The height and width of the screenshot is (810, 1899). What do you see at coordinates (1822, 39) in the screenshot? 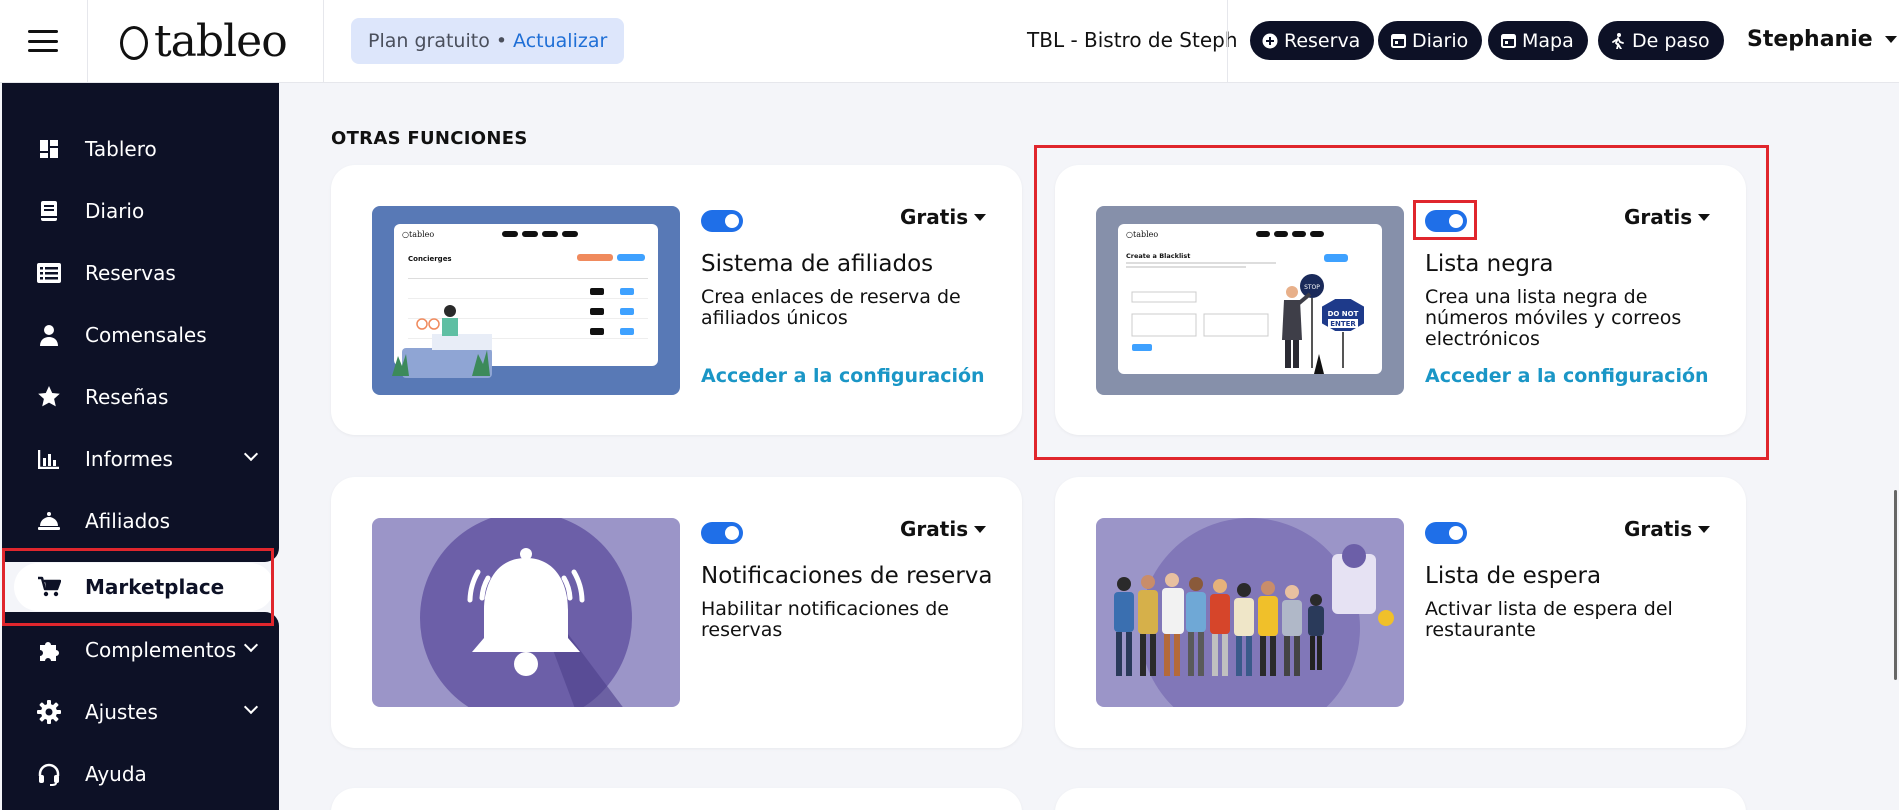
I see `user-menu: Stephanie` at bounding box center [1822, 39].